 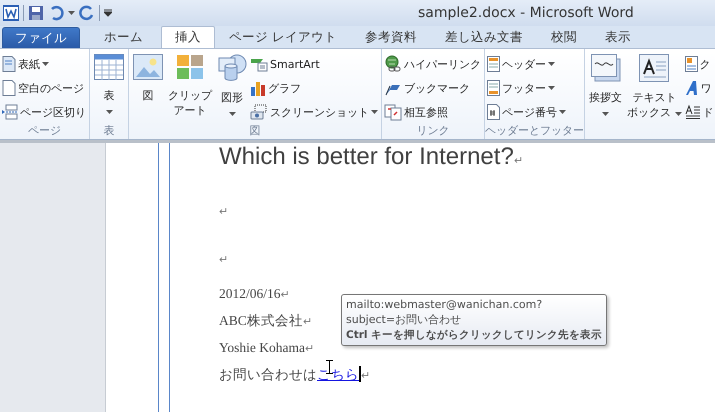 What do you see at coordinates (108, 13) in the screenshot?
I see `customize-menu-icon` at bounding box center [108, 13].